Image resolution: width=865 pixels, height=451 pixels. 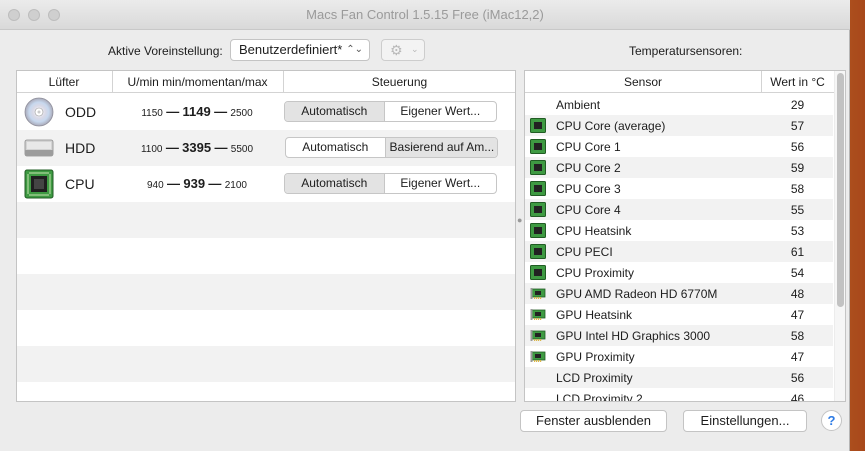 What do you see at coordinates (80, 184) in the screenshot?
I see `fan-name: CPU` at bounding box center [80, 184].